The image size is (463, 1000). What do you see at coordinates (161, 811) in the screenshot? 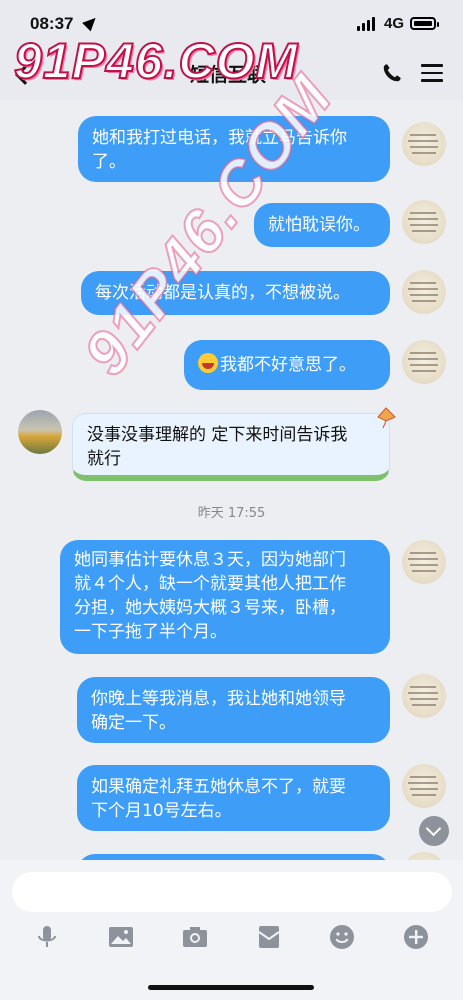
I see `message-line: 下个月10号左右。` at bounding box center [161, 811].